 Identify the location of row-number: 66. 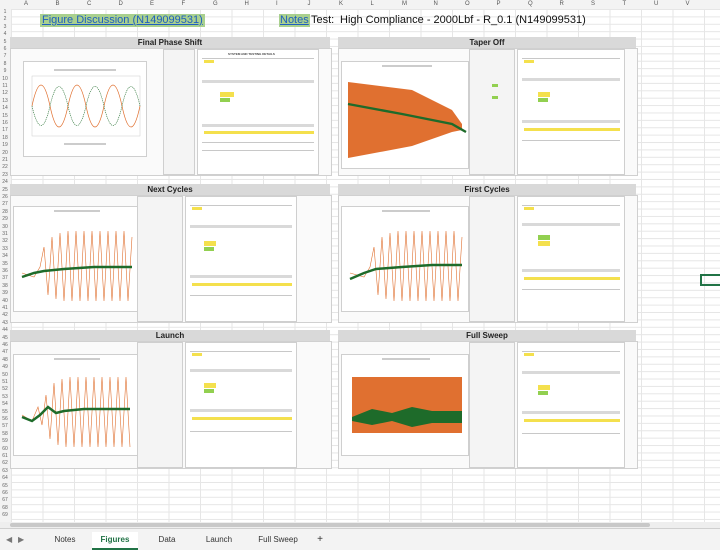
(5, 493).